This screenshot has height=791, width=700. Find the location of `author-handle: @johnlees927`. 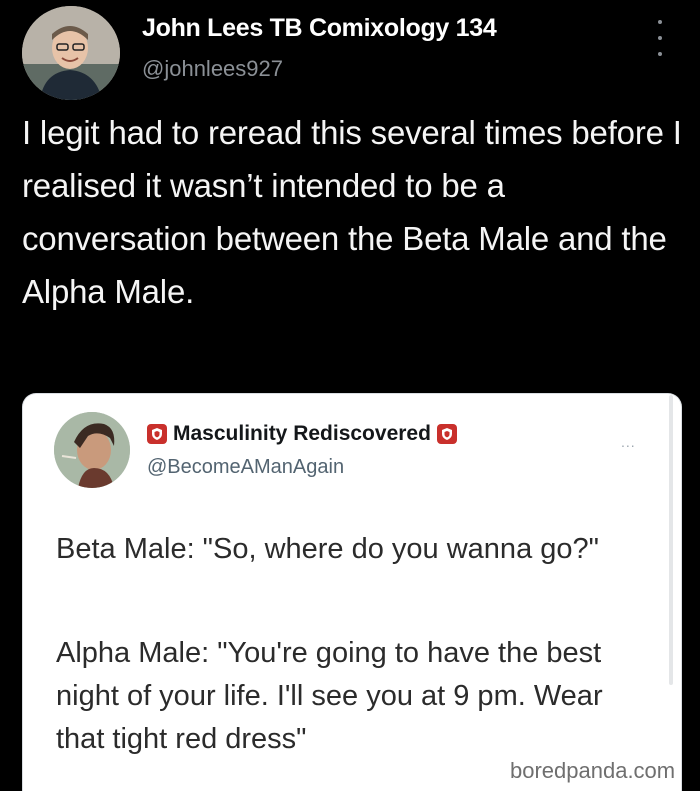

author-handle: @johnlees927 is located at coordinates (212, 69).